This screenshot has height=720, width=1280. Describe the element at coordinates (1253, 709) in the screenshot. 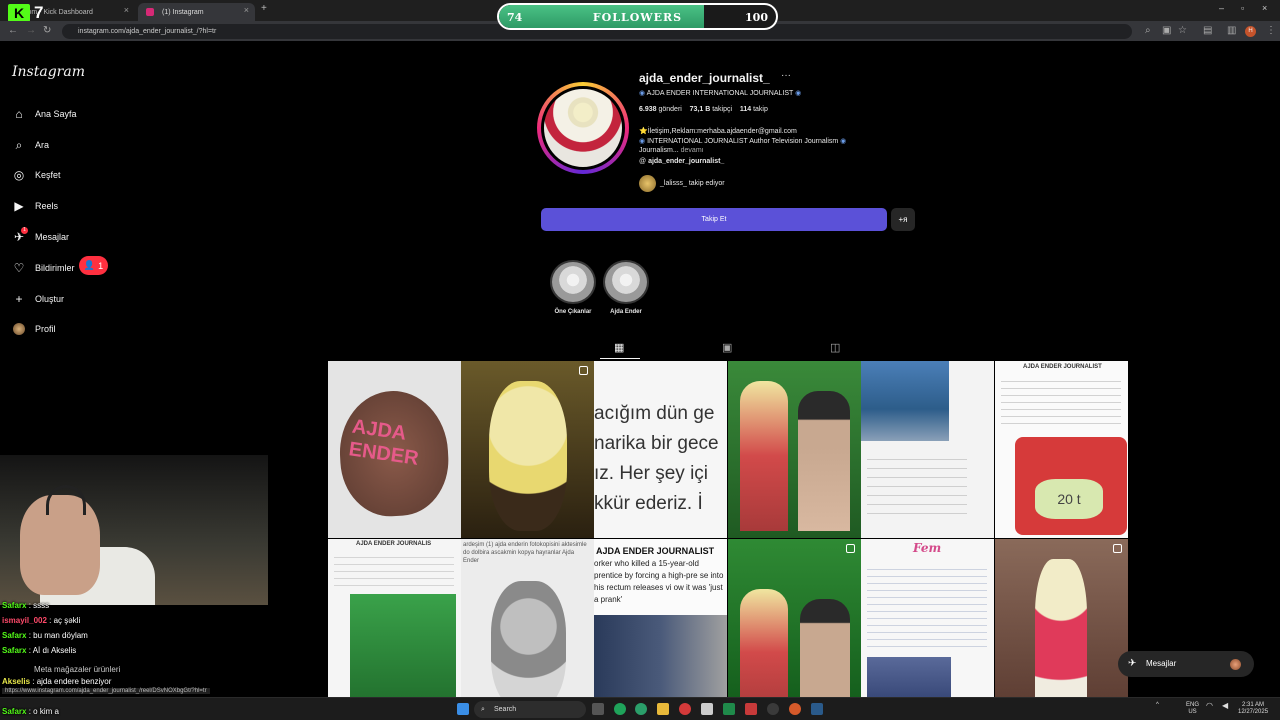

I see `clock: 2:31 AM 12/27/2025` at that location.